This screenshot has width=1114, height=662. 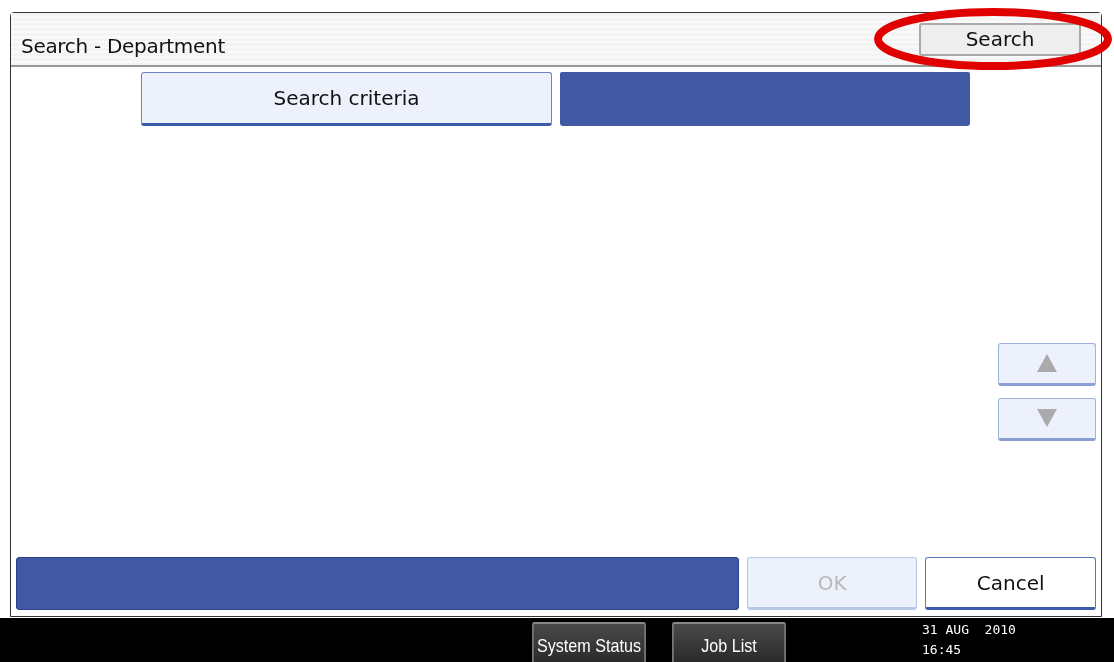 I want to click on window-title: Search - Department, so click(x=123, y=45).